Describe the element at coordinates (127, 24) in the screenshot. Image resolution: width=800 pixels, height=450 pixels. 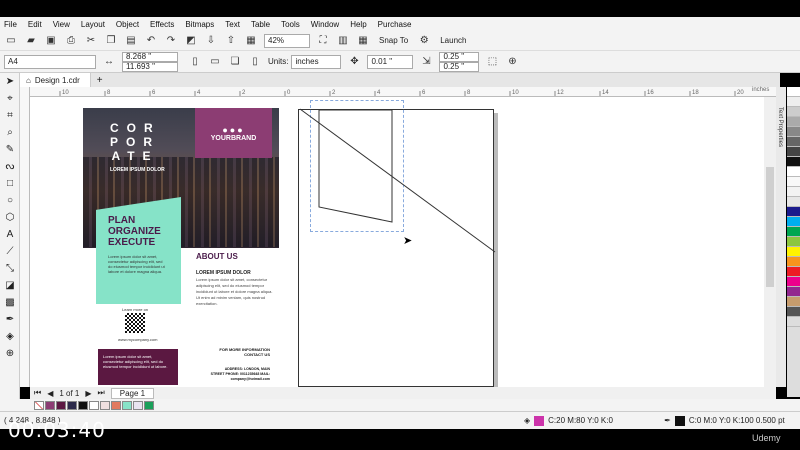
I see `menu-object: Object` at that location.